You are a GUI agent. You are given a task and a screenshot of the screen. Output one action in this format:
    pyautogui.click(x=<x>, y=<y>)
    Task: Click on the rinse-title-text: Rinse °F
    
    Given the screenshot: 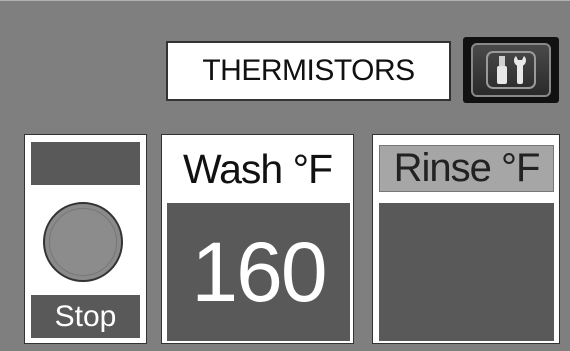 What is the action you would take?
    pyautogui.click(x=467, y=168)
    